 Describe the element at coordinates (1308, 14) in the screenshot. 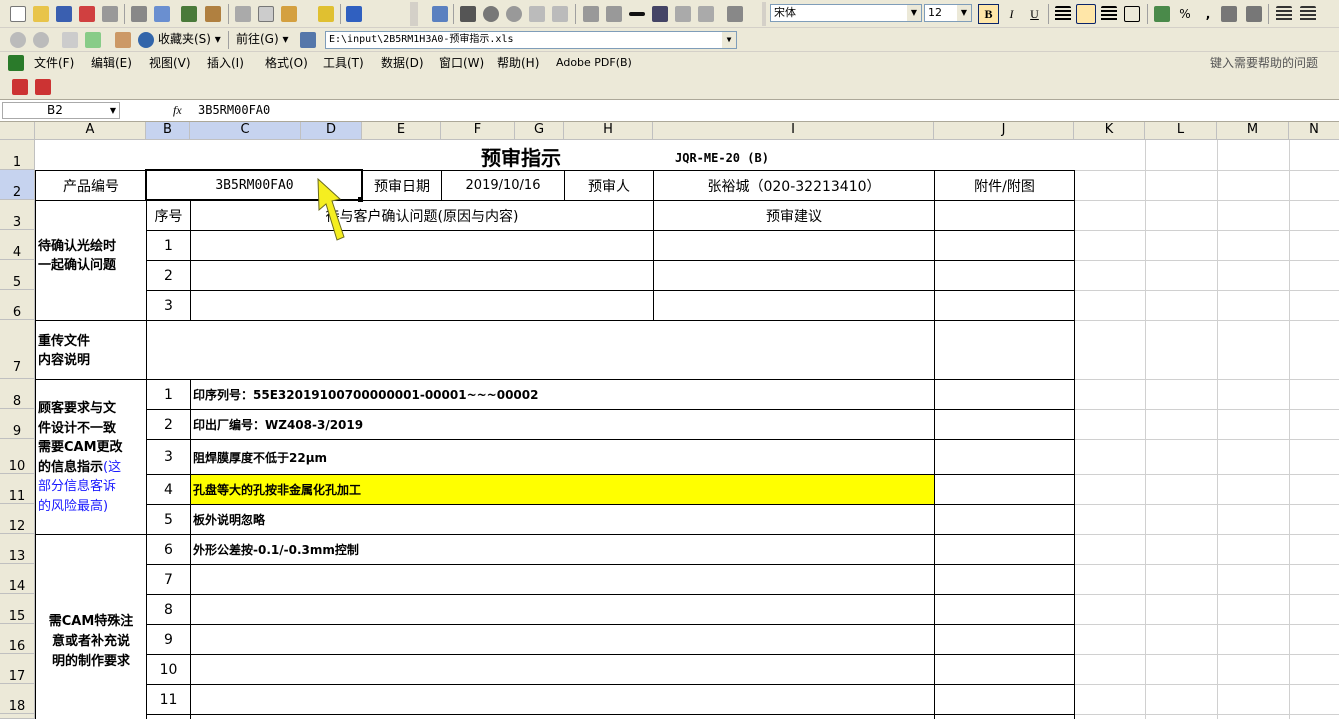

I see `increase-indent-icon` at that location.